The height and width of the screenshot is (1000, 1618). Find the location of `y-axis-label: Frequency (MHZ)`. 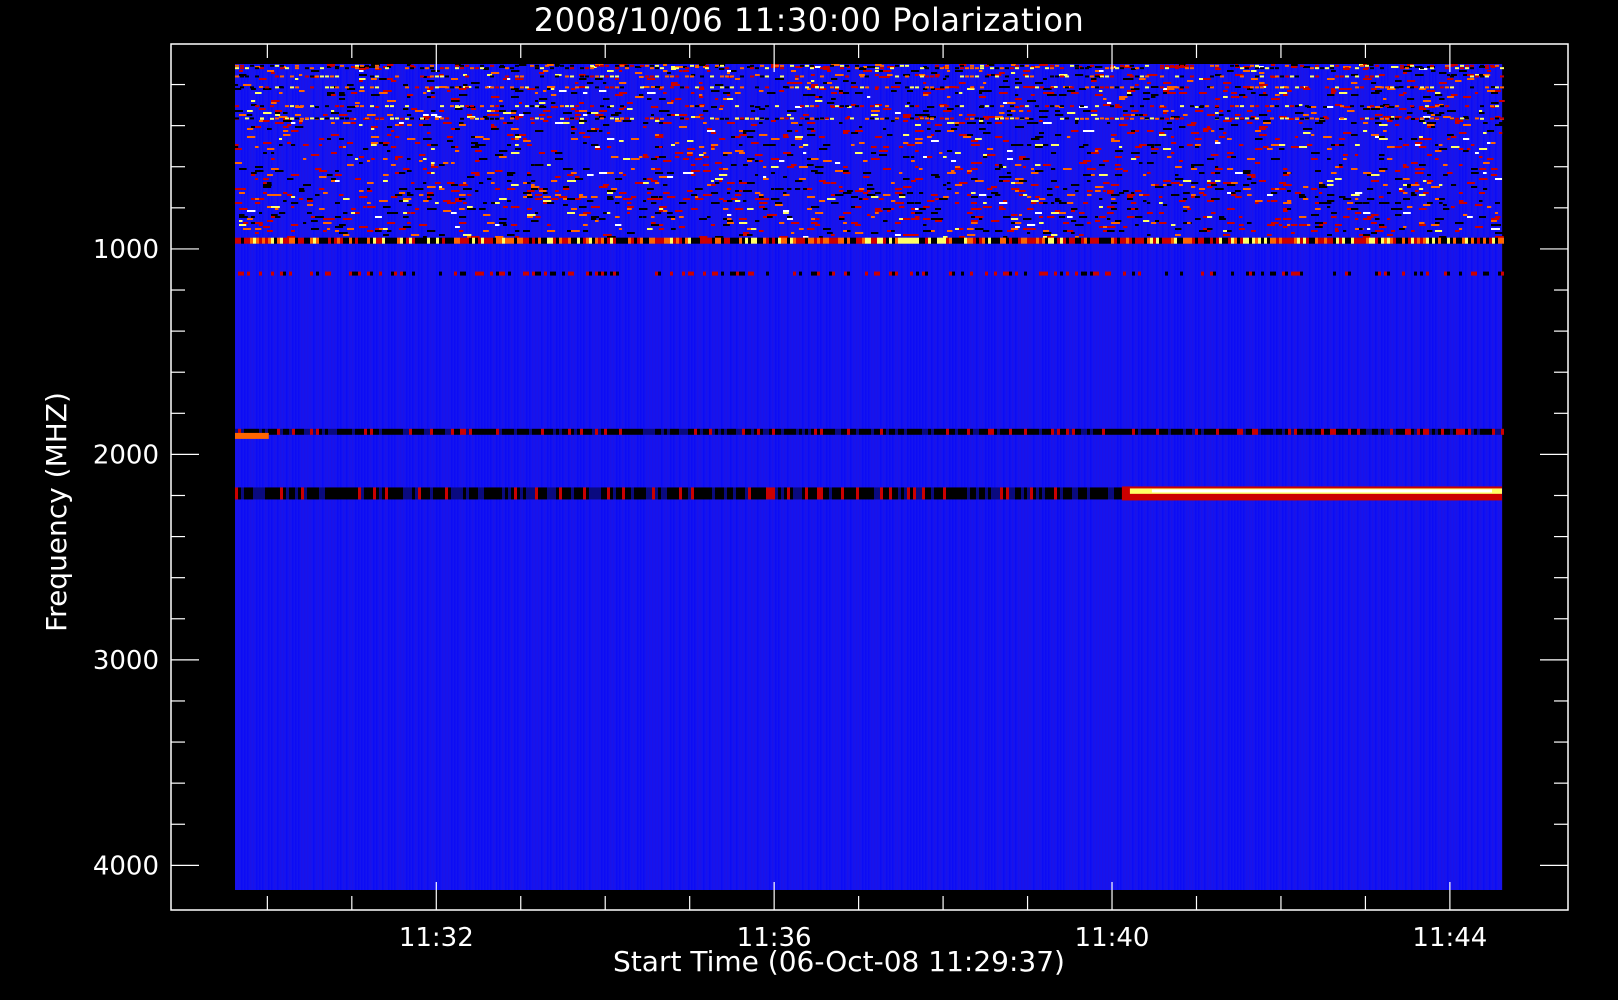

y-axis-label: Frequency (MHZ) is located at coordinates (56, 512).